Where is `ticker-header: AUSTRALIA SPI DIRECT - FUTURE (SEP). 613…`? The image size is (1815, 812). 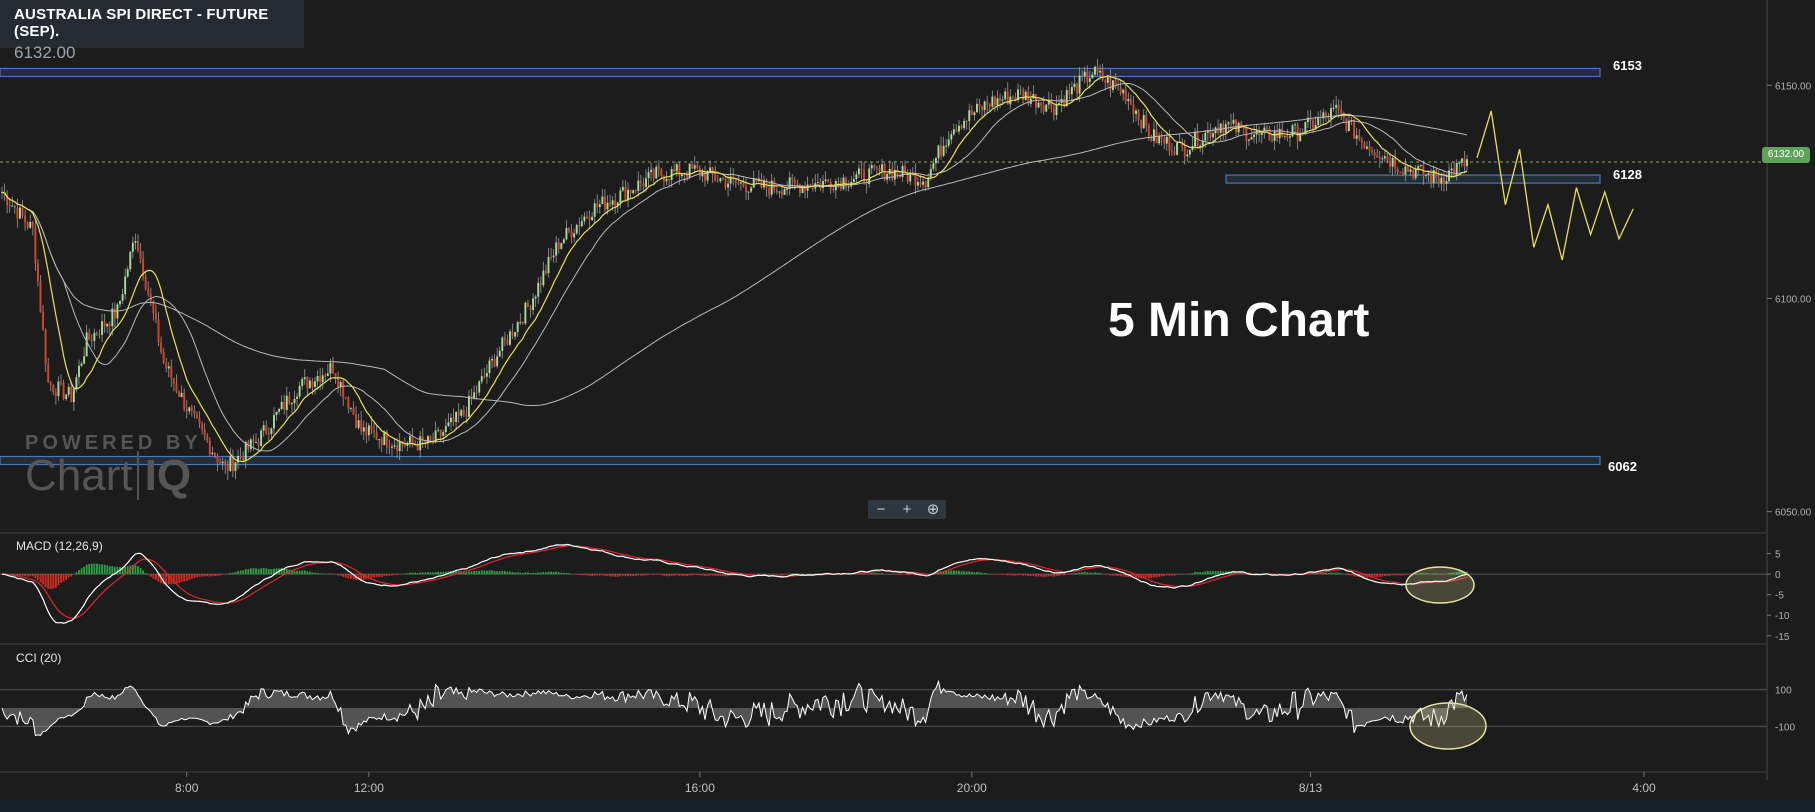 ticker-header: AUSTRALIA SPI DIRECT - FUTURE (SEP). 613… is located at coordinates (152, 31).